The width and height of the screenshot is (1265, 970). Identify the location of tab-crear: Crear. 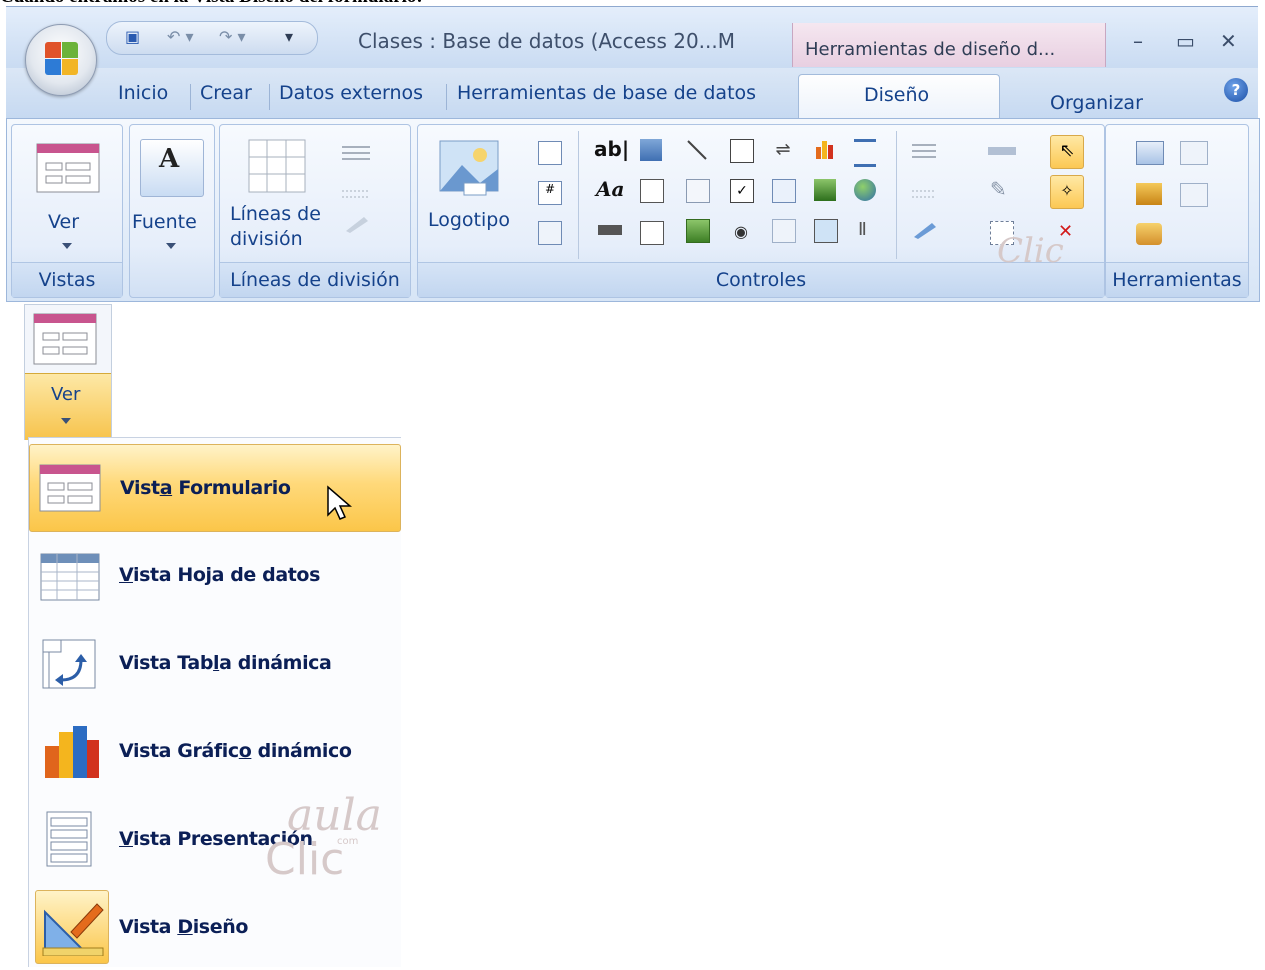
(226, 93).